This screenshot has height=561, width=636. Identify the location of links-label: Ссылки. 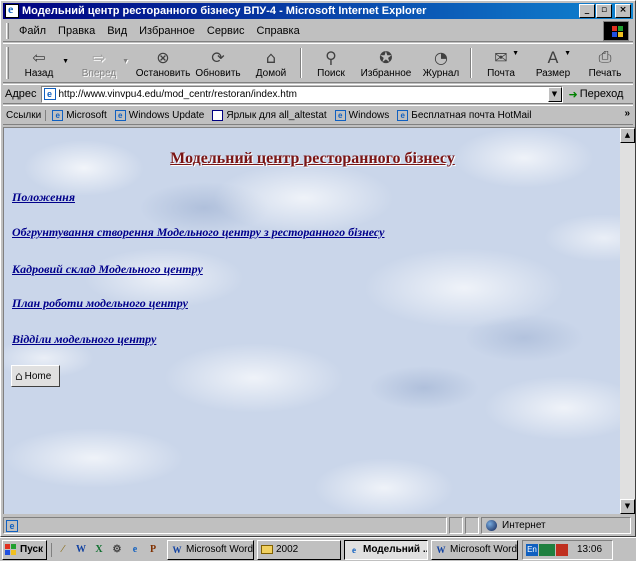
(25, 115).